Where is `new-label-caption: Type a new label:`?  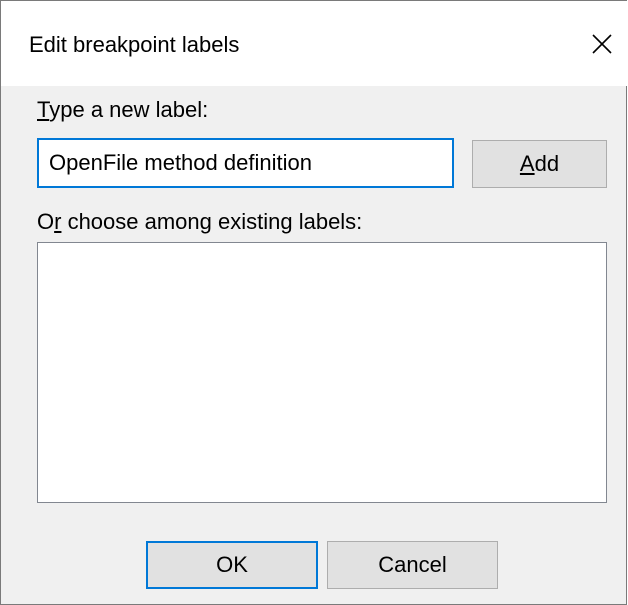 new-label-caption: Type a new label: is located at coordinates (122, 110).